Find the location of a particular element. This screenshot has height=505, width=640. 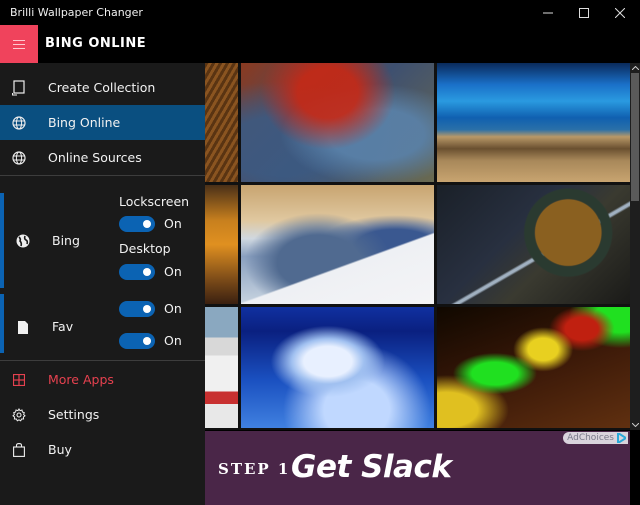

scroll-down-icon is located at coordinates (635, 425).